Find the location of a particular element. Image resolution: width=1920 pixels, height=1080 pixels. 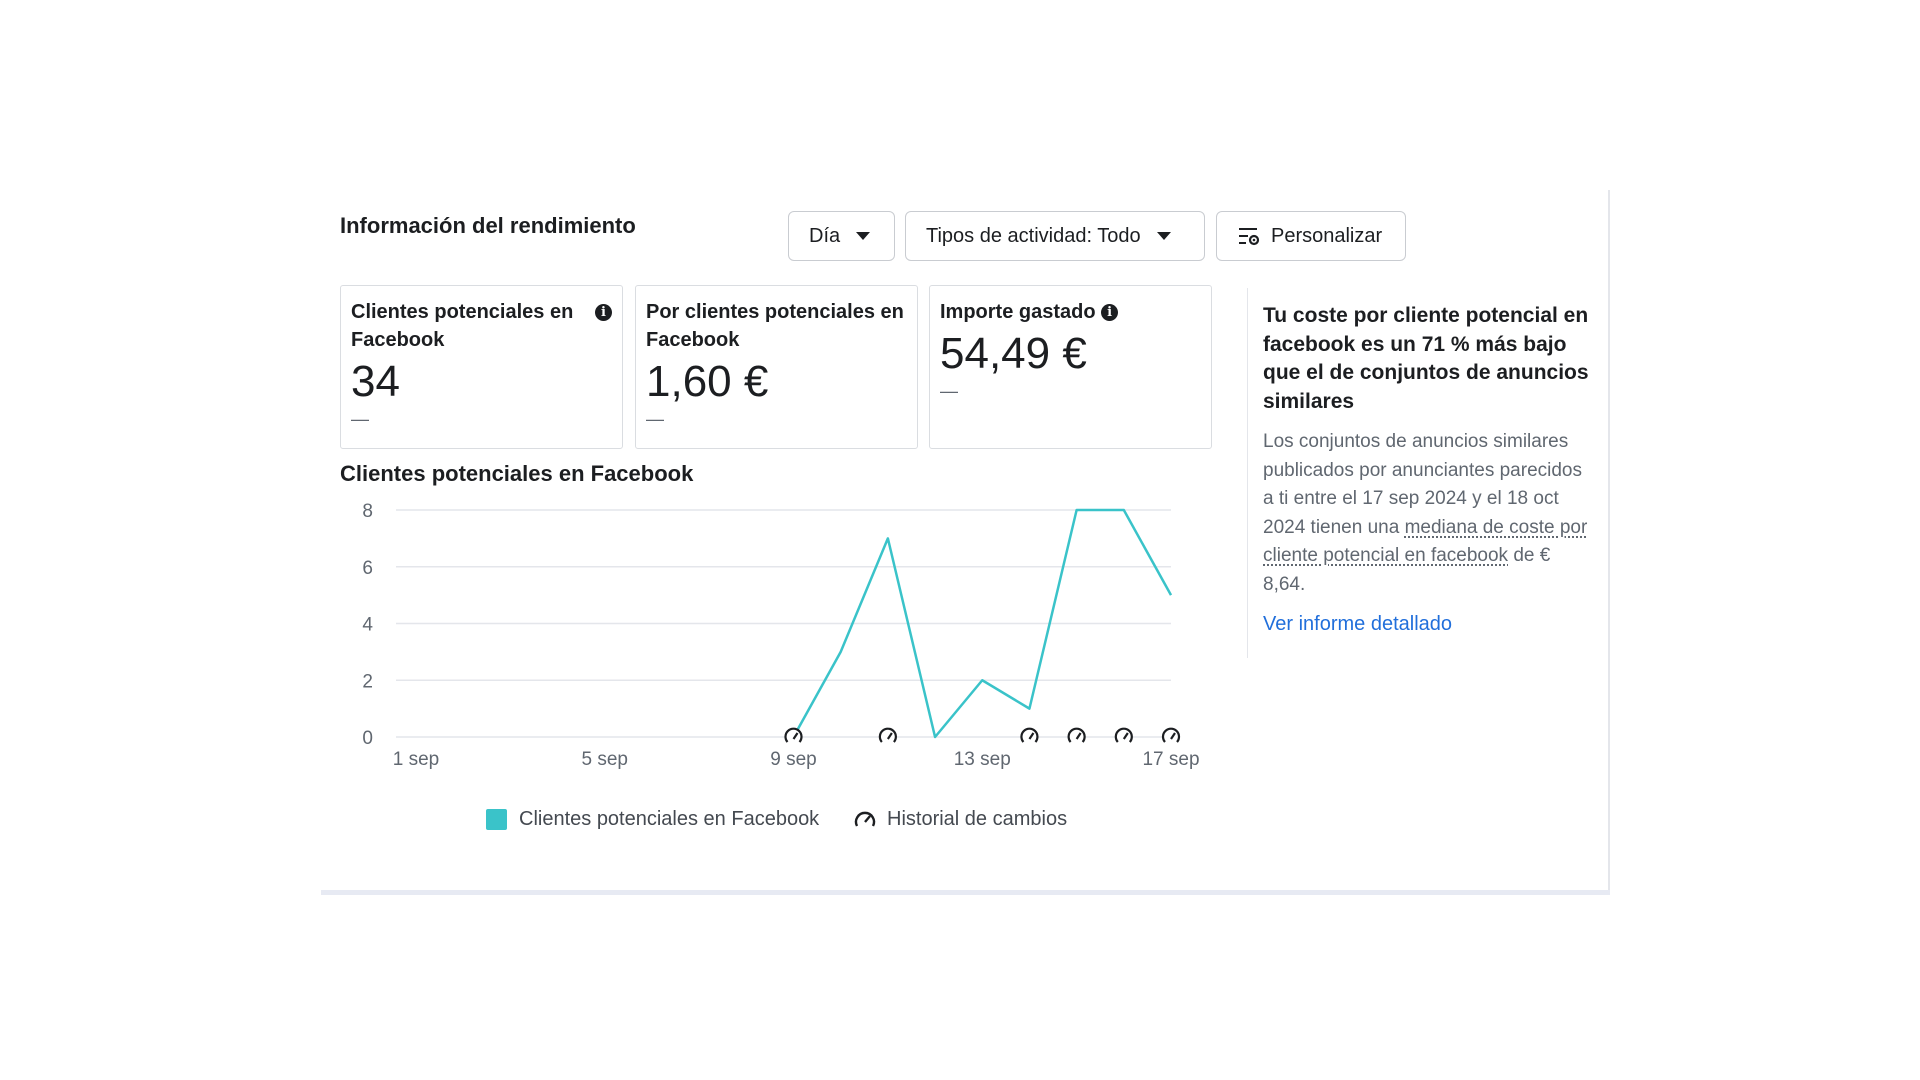

customize-button: Personalizar is located at coordinates (1311, 236).